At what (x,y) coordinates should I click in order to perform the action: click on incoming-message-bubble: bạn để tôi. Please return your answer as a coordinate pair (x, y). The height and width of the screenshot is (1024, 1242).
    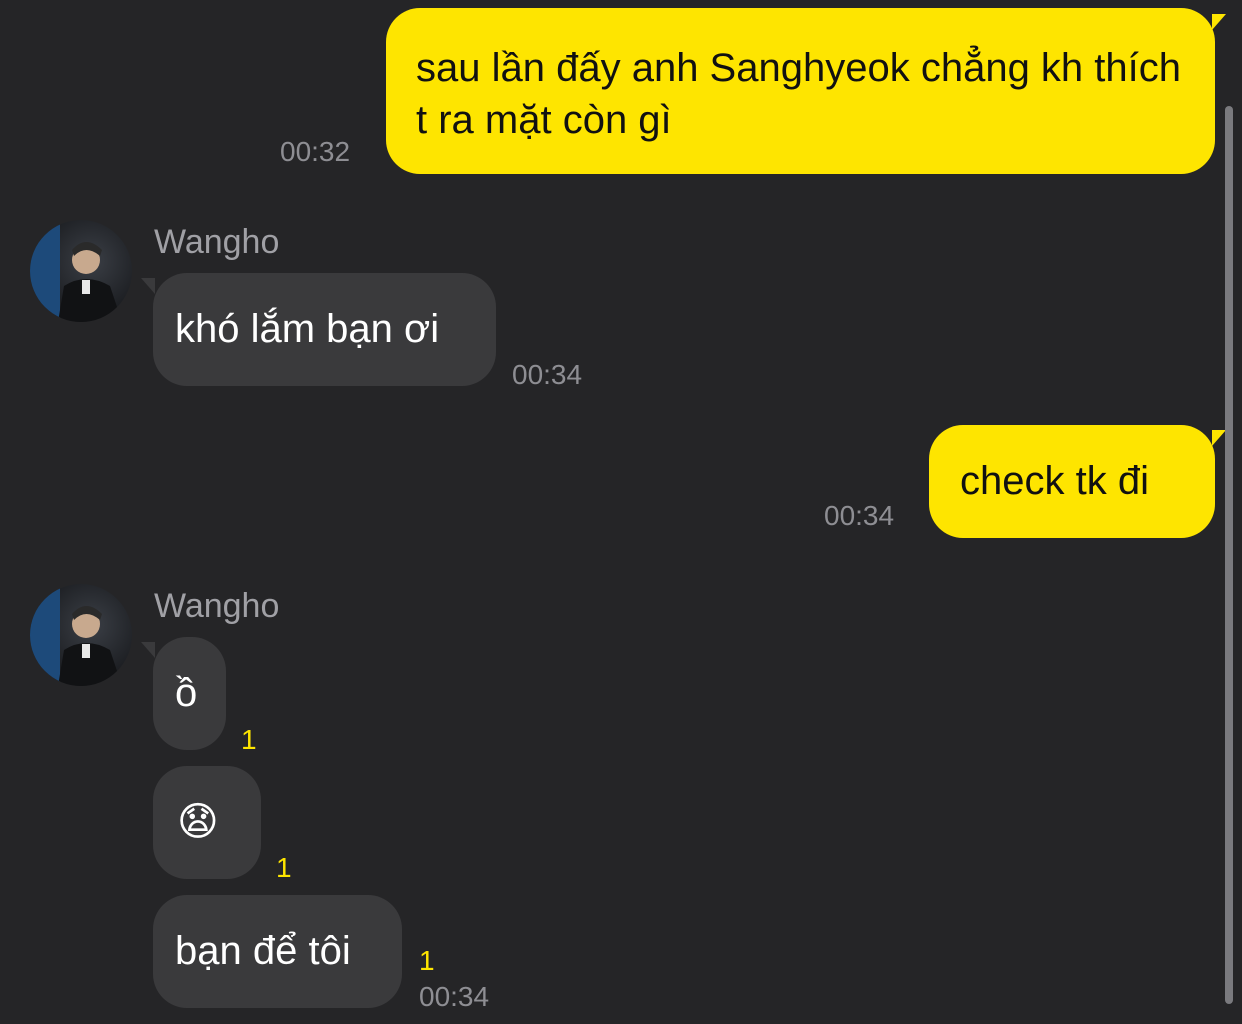
    Looking at the image, I should click on (277, 951).